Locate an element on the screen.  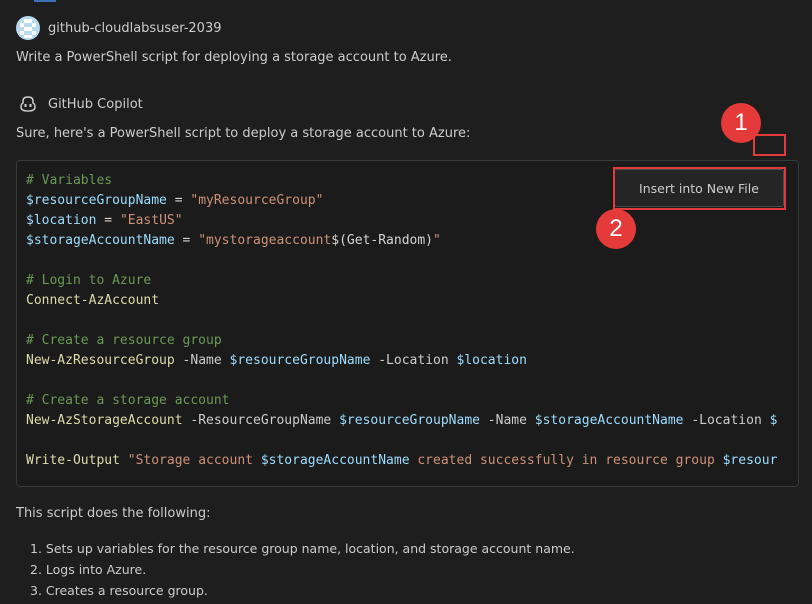
assistant-message-header: GitHub Copilot is located at coordinates (79, 104).